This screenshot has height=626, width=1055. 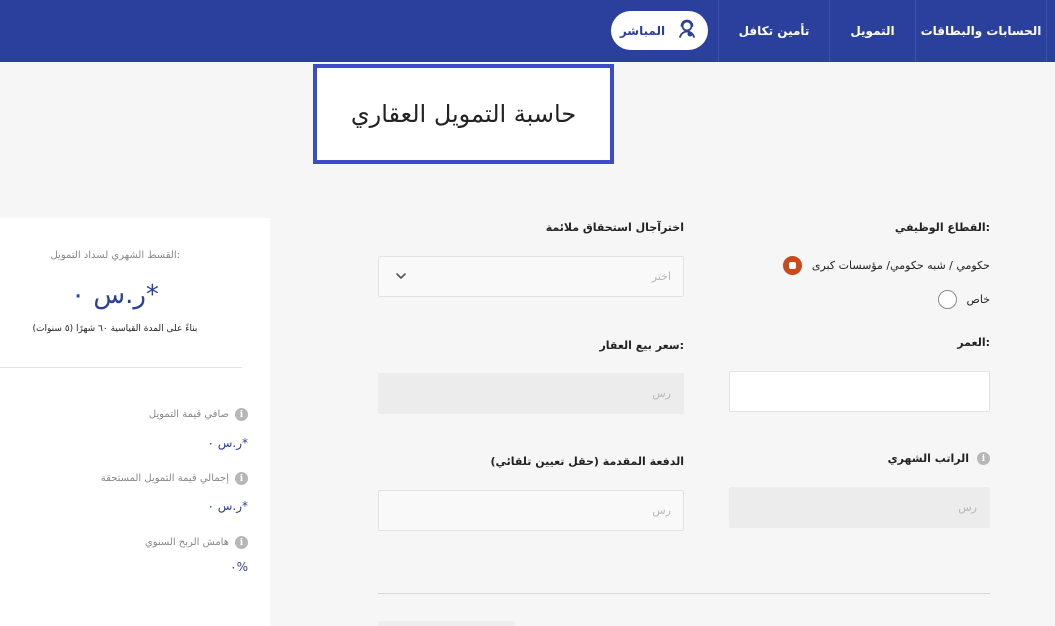 I want to click on down-payment-label: الدفعة المقدمة (حقل تعيين تلقائي), so click(x=587, y=461).